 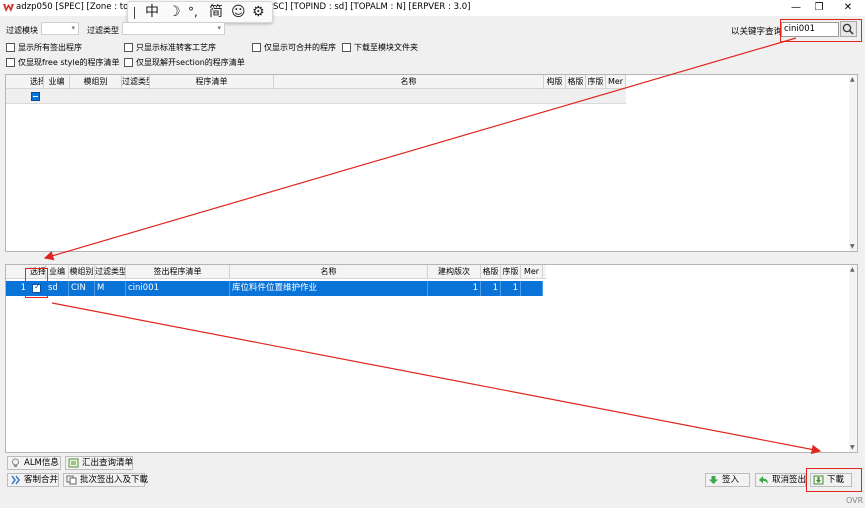 I want to click on close-button: ✕, so click(x=848, y=8).